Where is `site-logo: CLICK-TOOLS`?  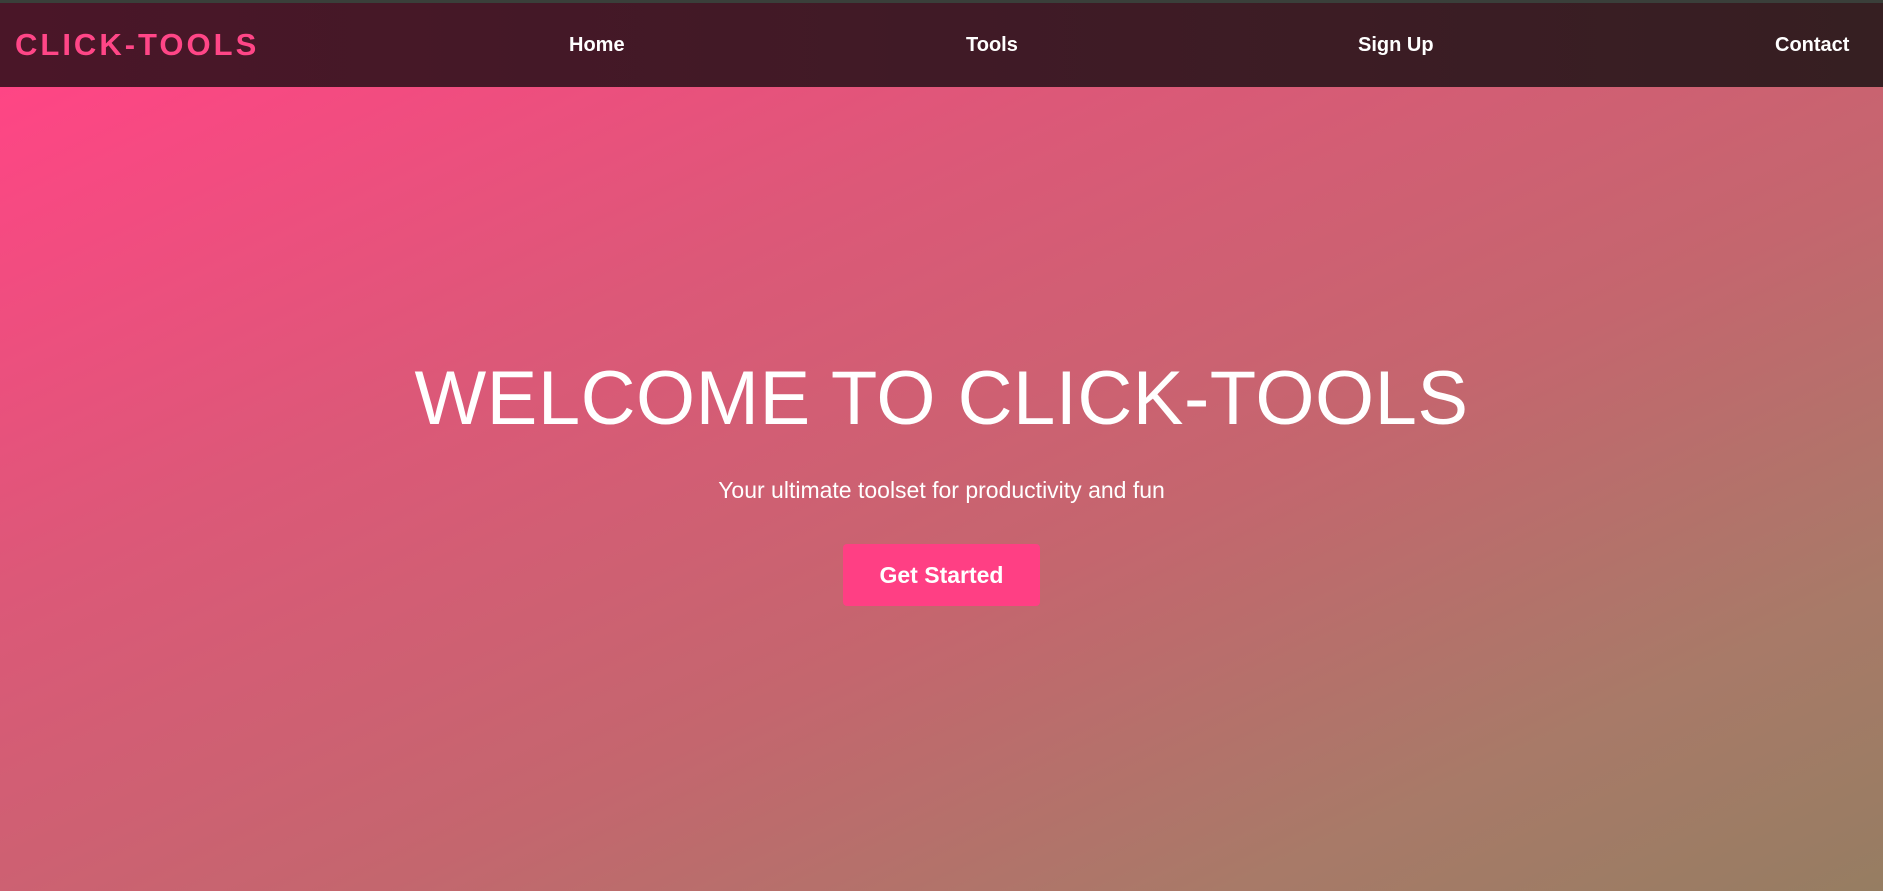
site-logo: CLICK-TOOLS is located at coordinates (137, 45).